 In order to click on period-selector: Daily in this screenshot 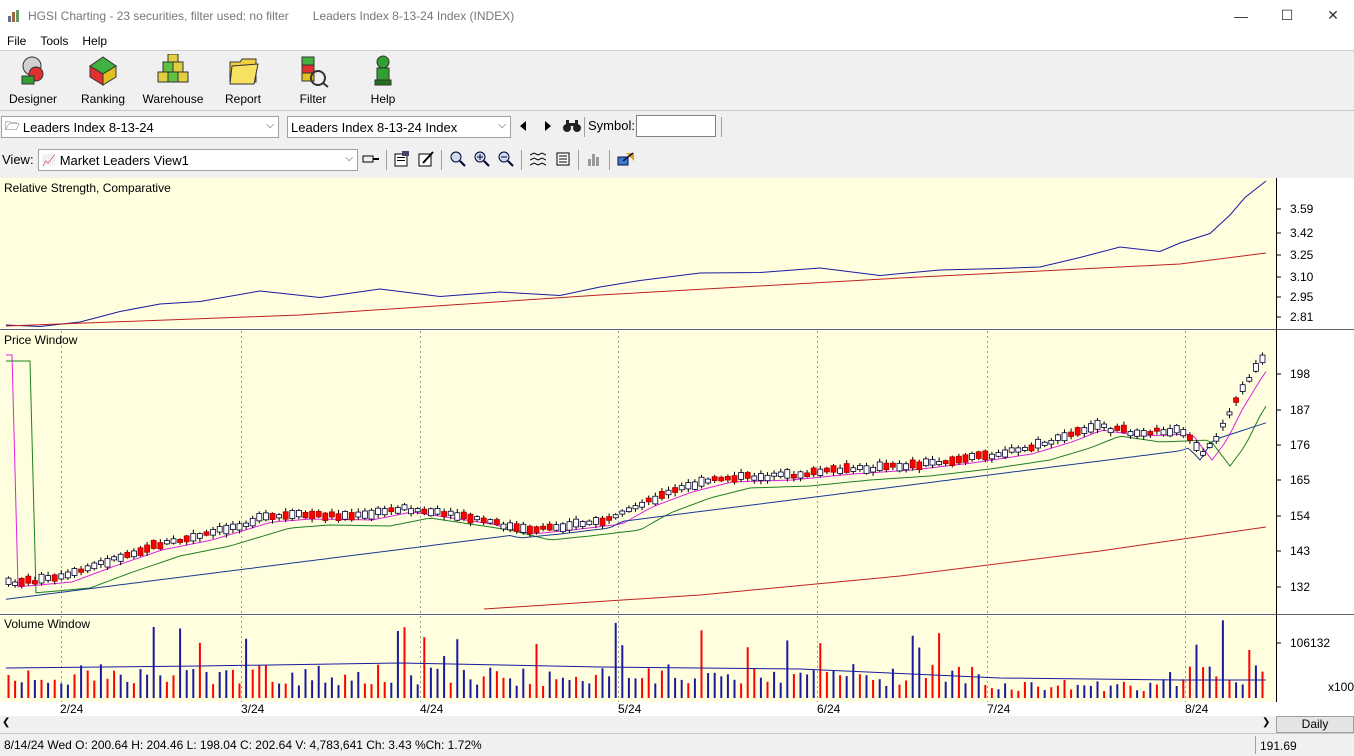, I will do `click(1315, 724)`.